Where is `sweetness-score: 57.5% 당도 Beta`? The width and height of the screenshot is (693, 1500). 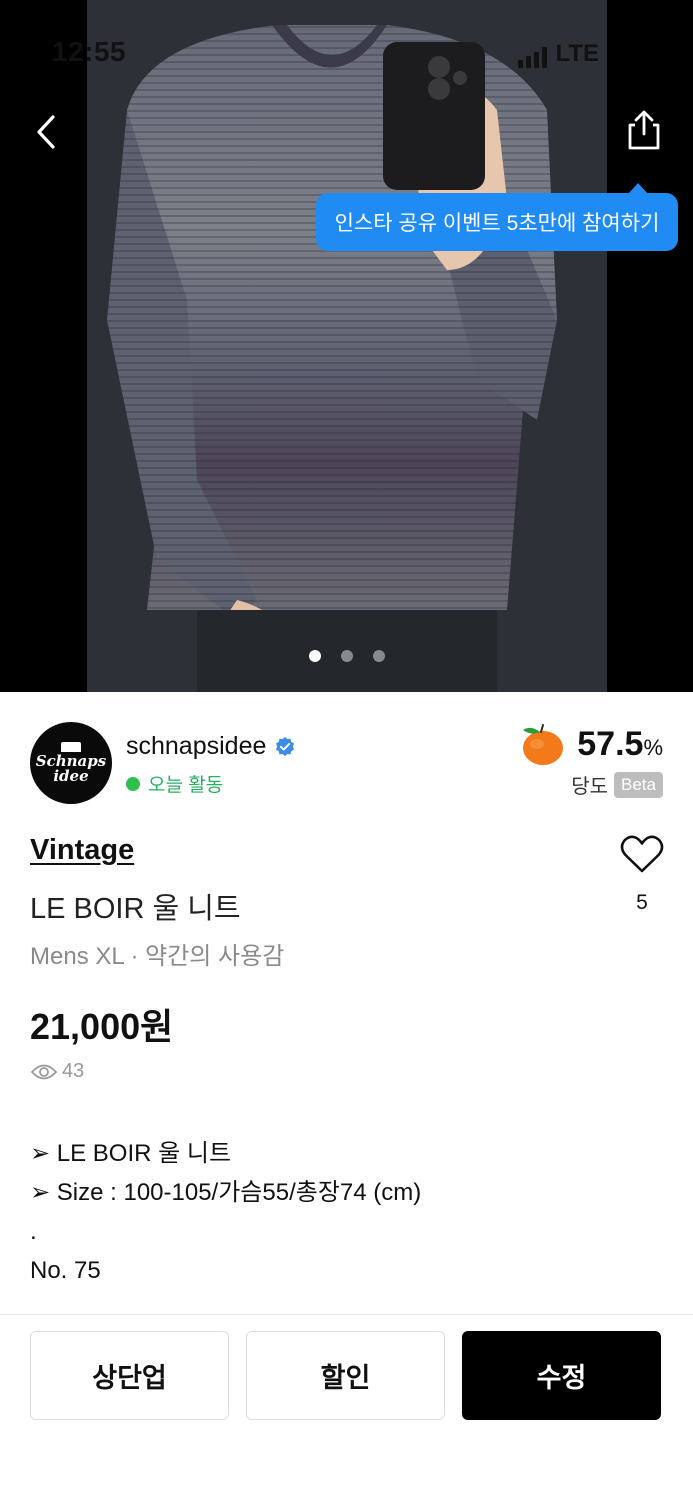 sweetness-score: 57.5% 당도 Beta is located at coordinates (591, 760).